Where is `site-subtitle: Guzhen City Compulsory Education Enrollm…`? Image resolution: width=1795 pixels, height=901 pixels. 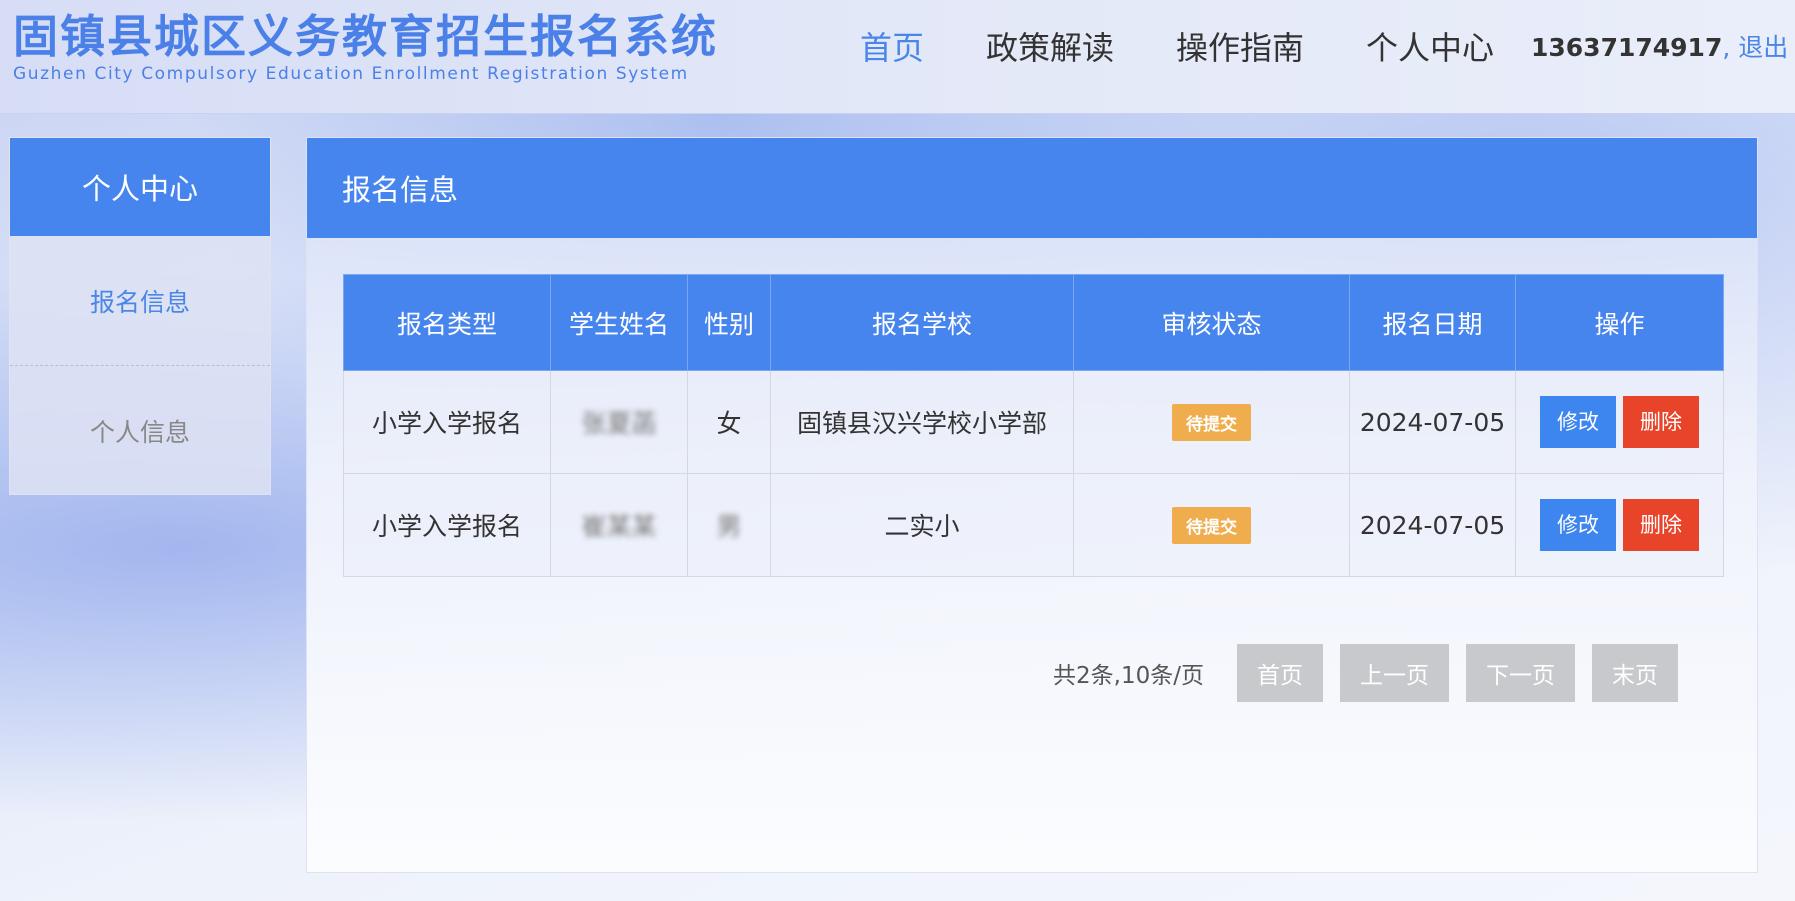 site-subtitle: Guzhen City Compulsory Education Enrollm… is located at coordinates (351, 74).